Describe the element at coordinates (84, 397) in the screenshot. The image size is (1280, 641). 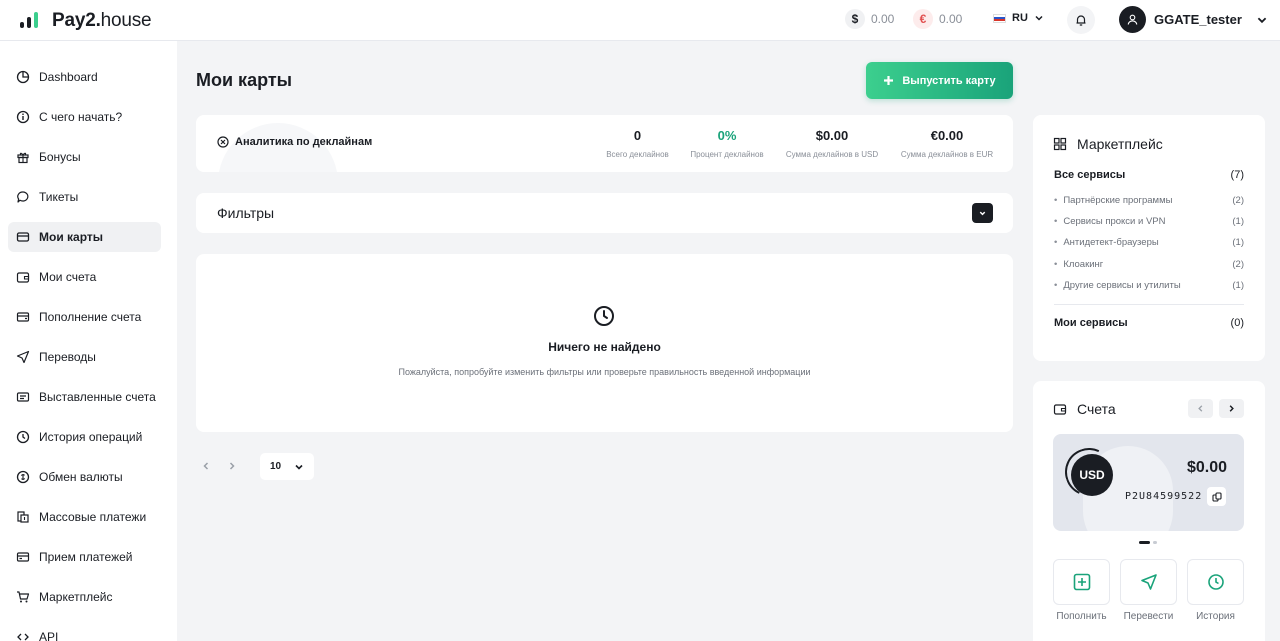
I see `sidebar-item-invoices: Выставленные счета` at that location.